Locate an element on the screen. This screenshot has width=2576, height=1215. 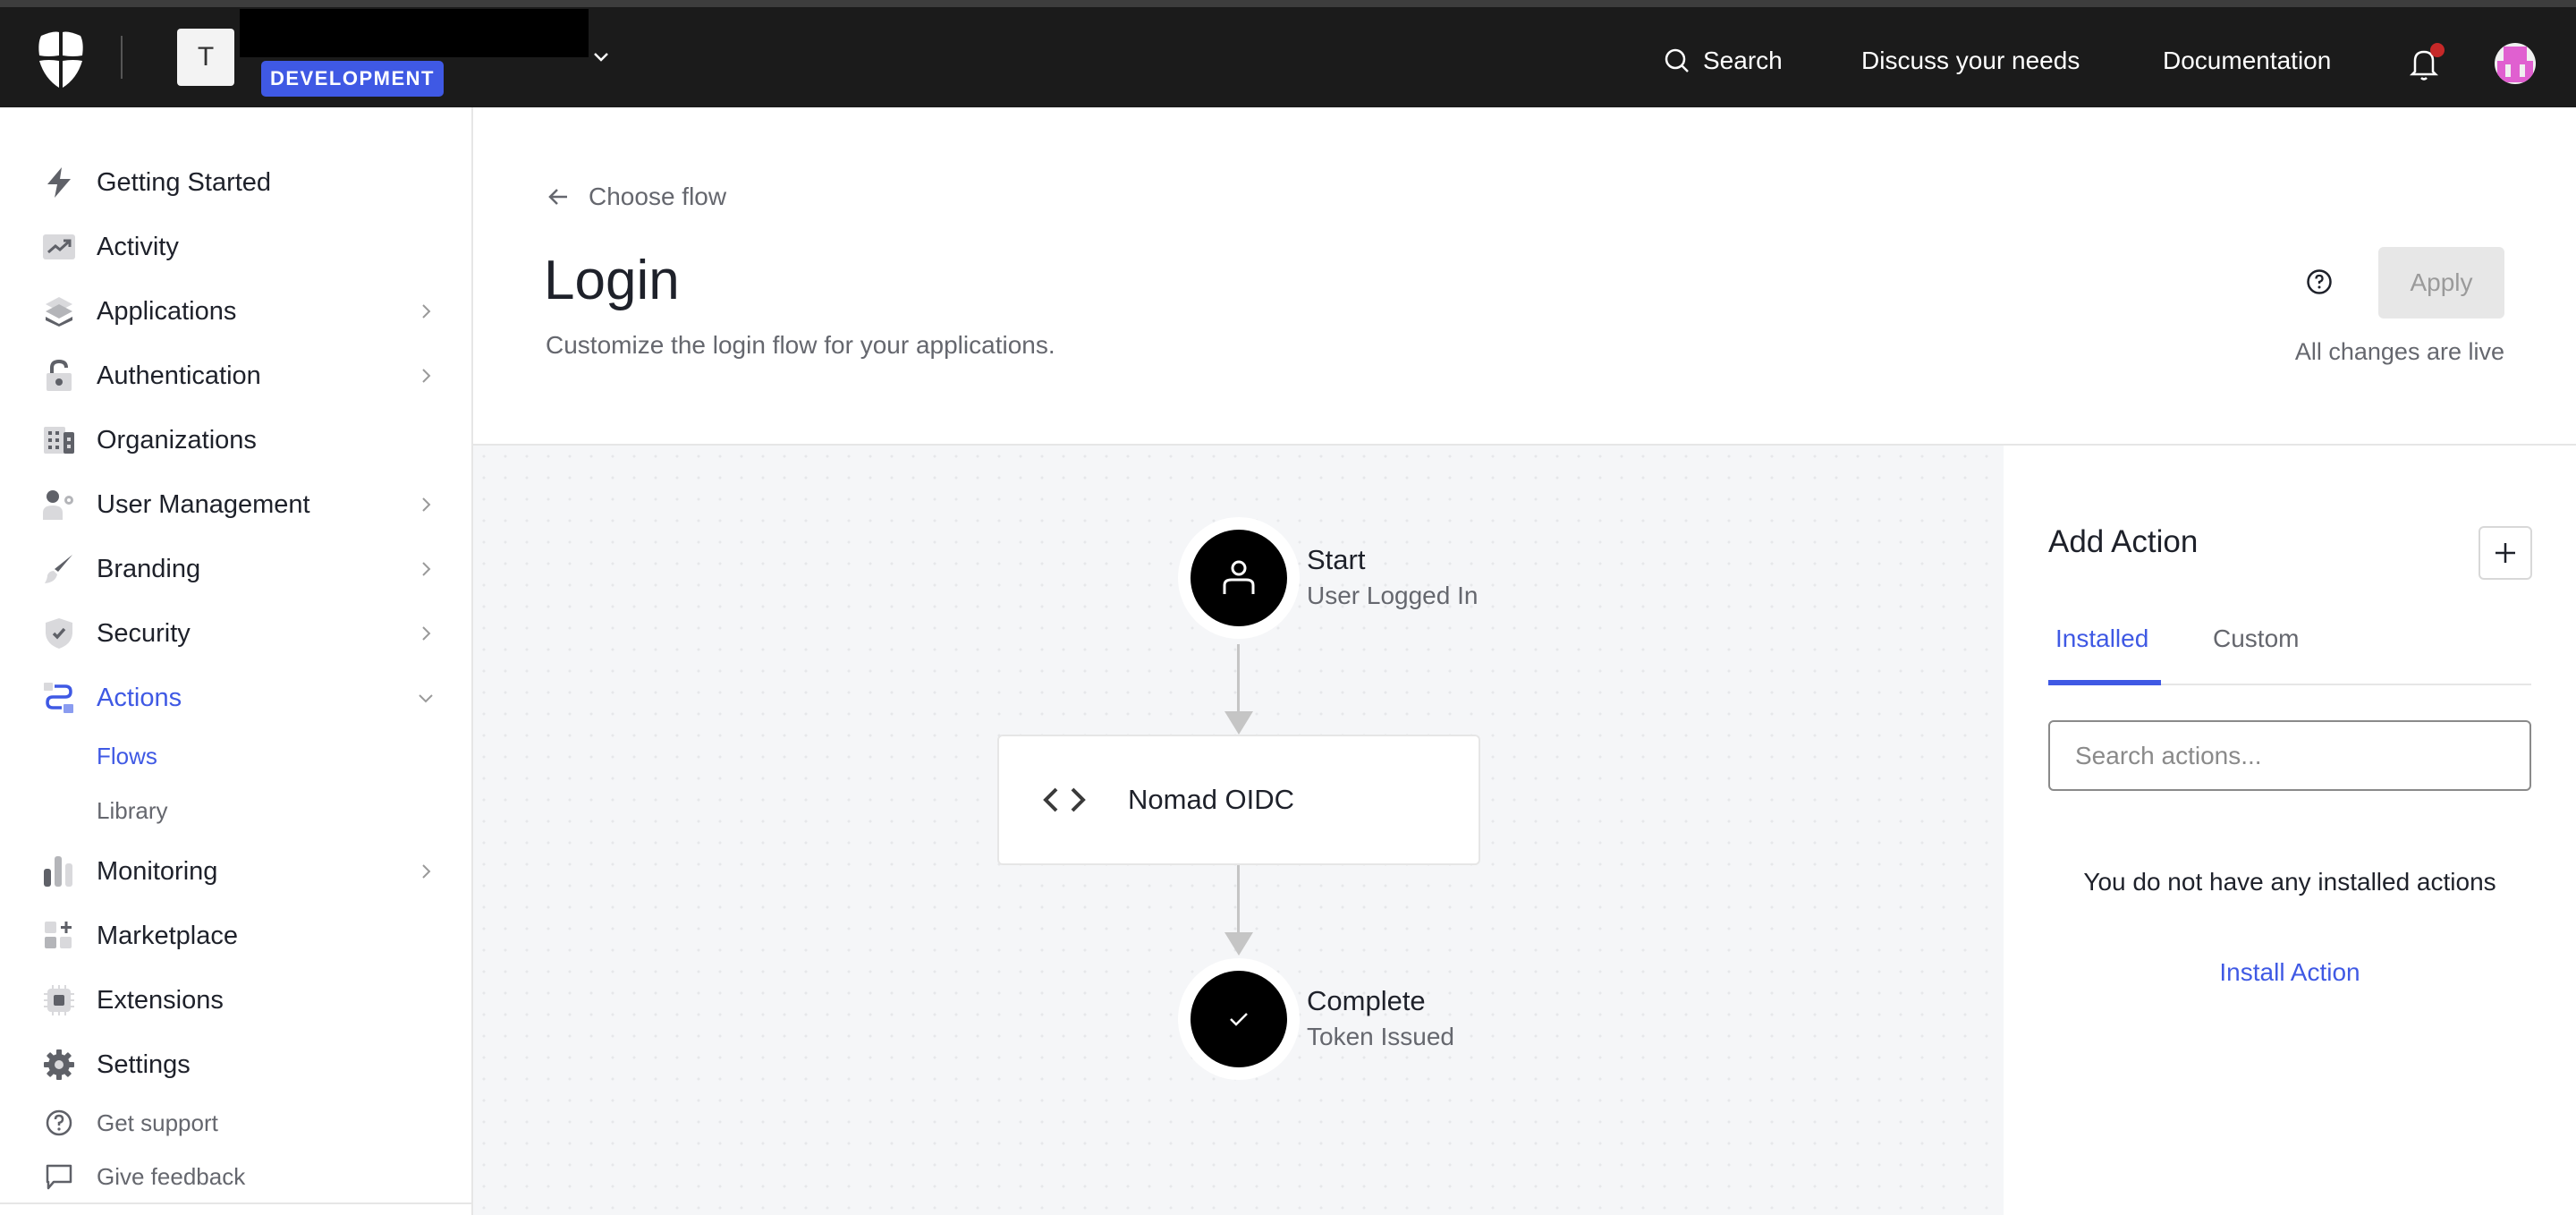
give-feedback-label: Give feedback is located at coordinates (171, 1176).